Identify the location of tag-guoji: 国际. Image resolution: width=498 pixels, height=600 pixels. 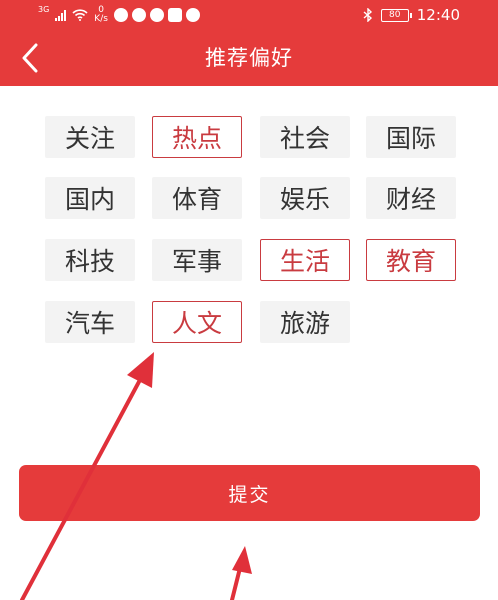
(411, 137).